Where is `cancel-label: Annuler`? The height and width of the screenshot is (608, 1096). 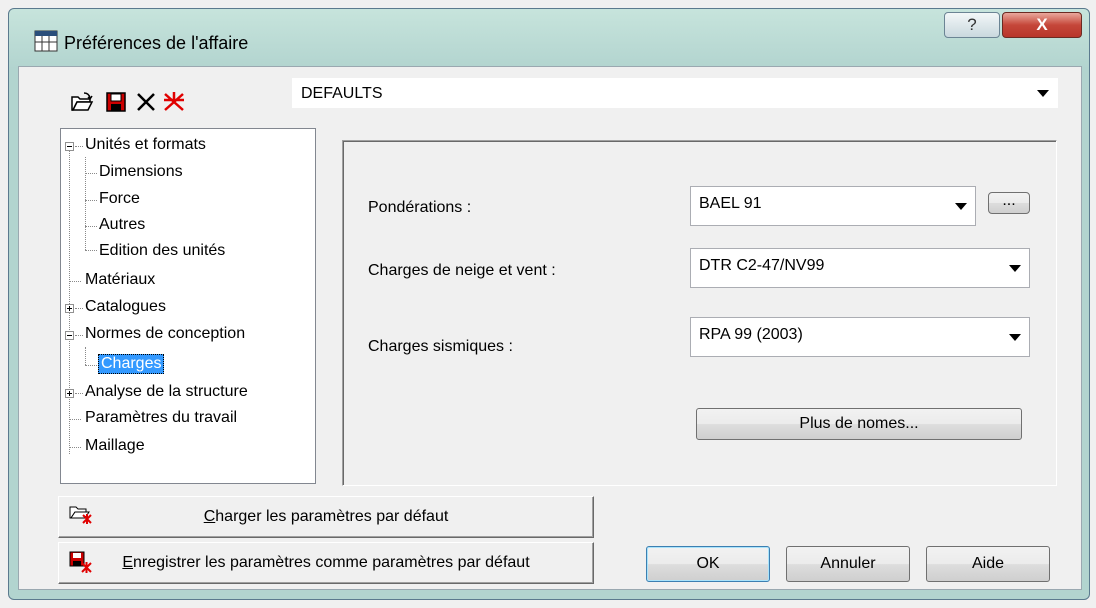
cancel-label: Annuler is located at coordinates (848, 563).